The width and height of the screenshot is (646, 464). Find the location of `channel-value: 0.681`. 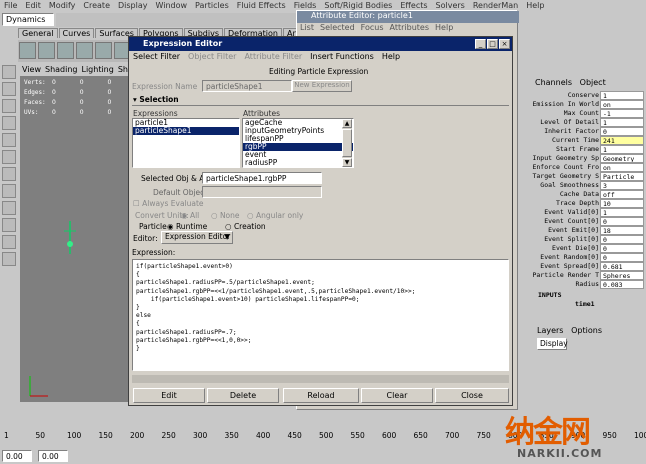

channel-value: 0.681 is located at coordinates (622, 266).